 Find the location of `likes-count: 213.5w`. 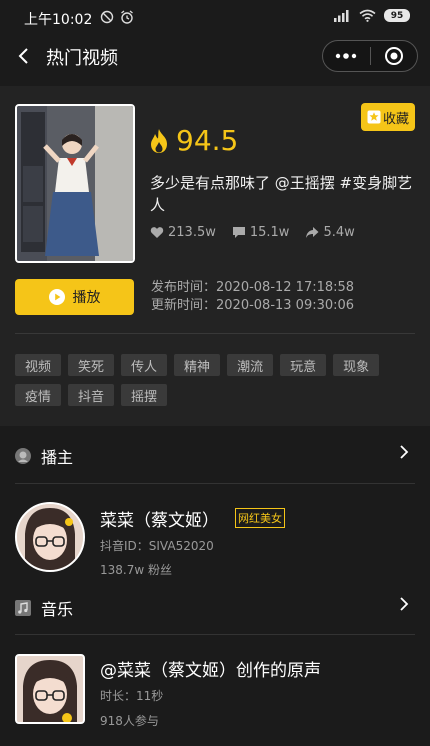

likes-count: 213.5w is located at coordinates (192, 232).